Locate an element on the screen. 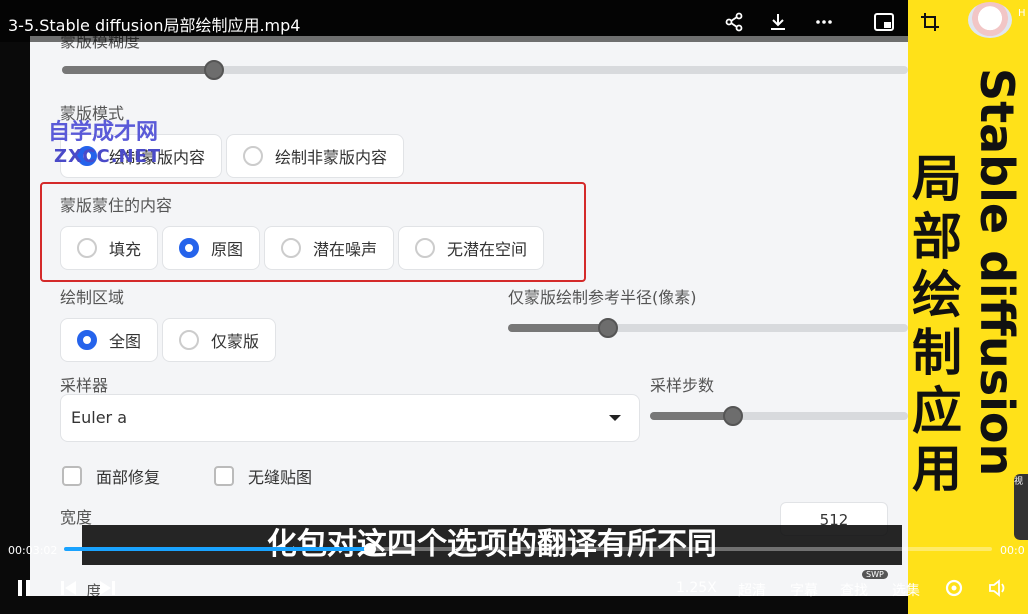 The width and height of the screenshot is (1028, 614). current-time: 00:03:02 is located at coordinates (33, 550).